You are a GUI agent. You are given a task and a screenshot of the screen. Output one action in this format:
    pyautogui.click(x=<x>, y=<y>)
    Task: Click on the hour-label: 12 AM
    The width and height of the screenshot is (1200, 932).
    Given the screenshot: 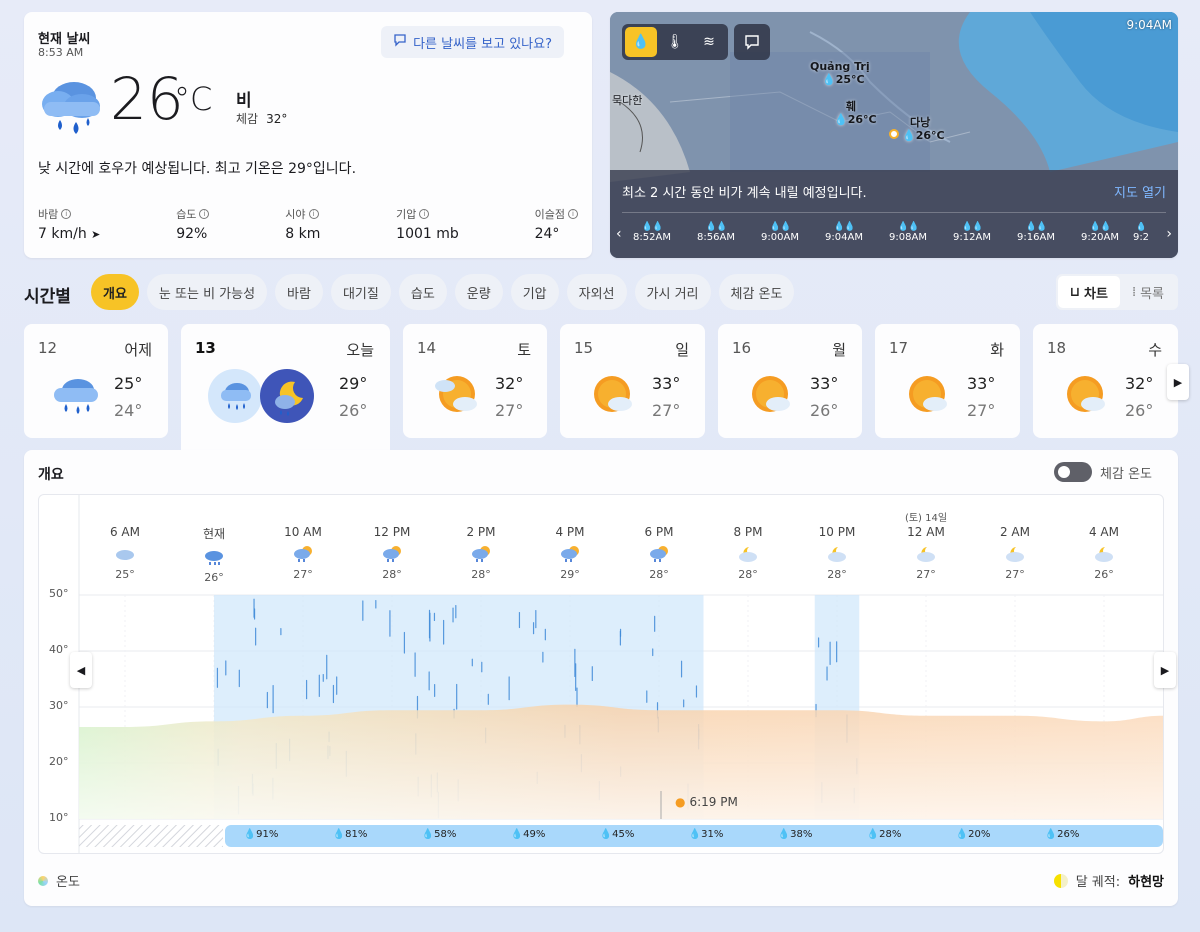 What is the action you would take?
    pyautogui.click(x=926, y=532)
    